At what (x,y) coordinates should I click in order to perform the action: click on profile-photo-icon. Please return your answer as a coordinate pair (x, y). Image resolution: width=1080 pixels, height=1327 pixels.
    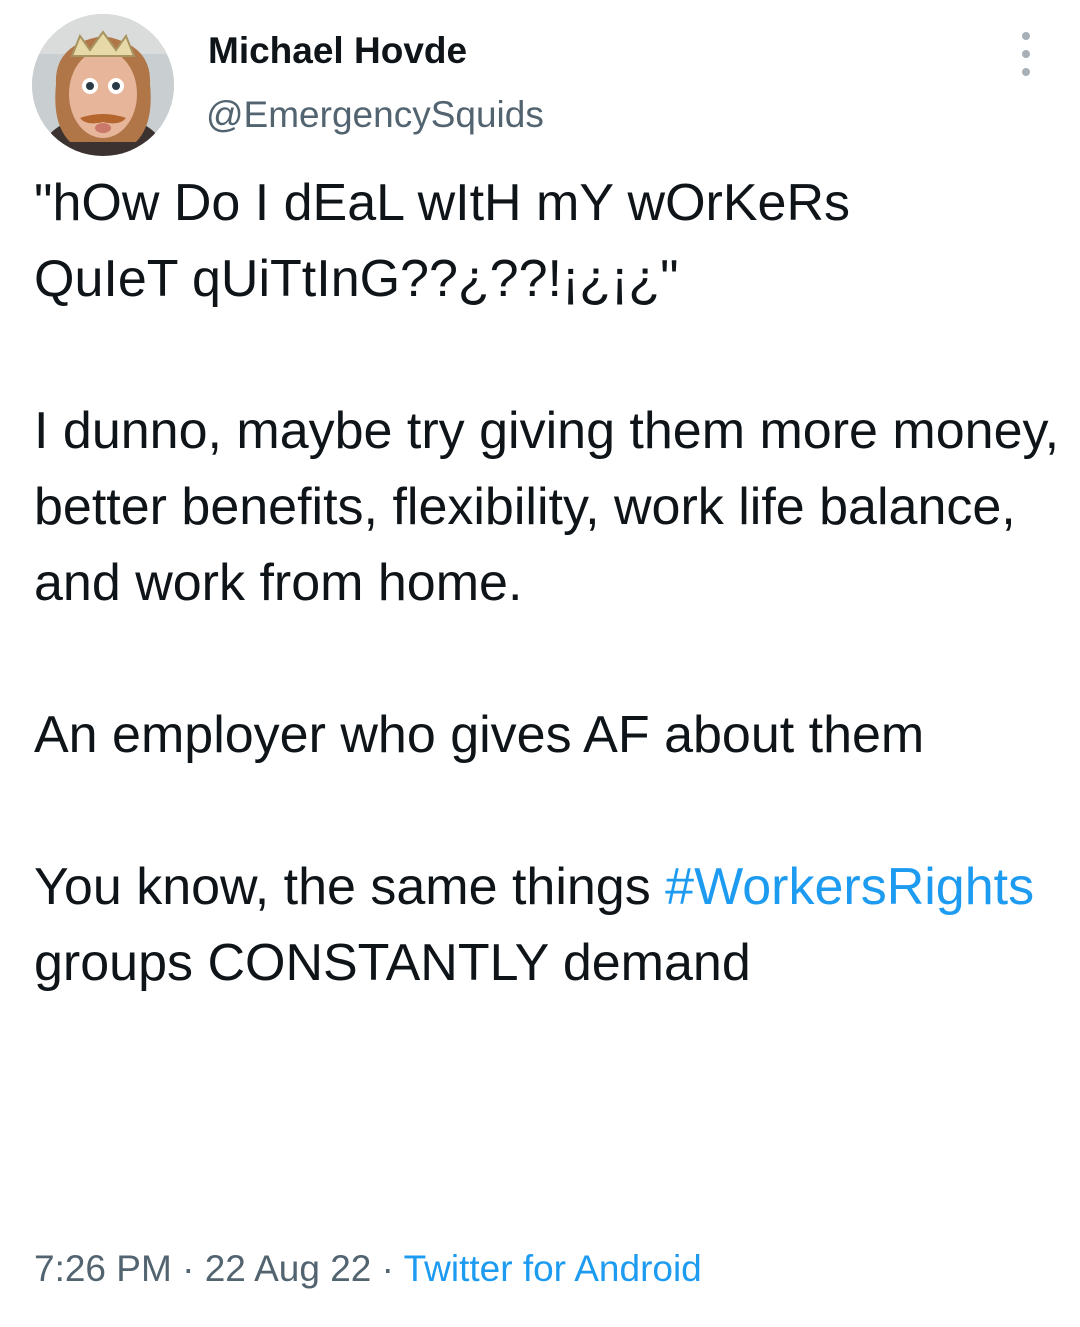
    Looking at the image, I should click on (103, 85).